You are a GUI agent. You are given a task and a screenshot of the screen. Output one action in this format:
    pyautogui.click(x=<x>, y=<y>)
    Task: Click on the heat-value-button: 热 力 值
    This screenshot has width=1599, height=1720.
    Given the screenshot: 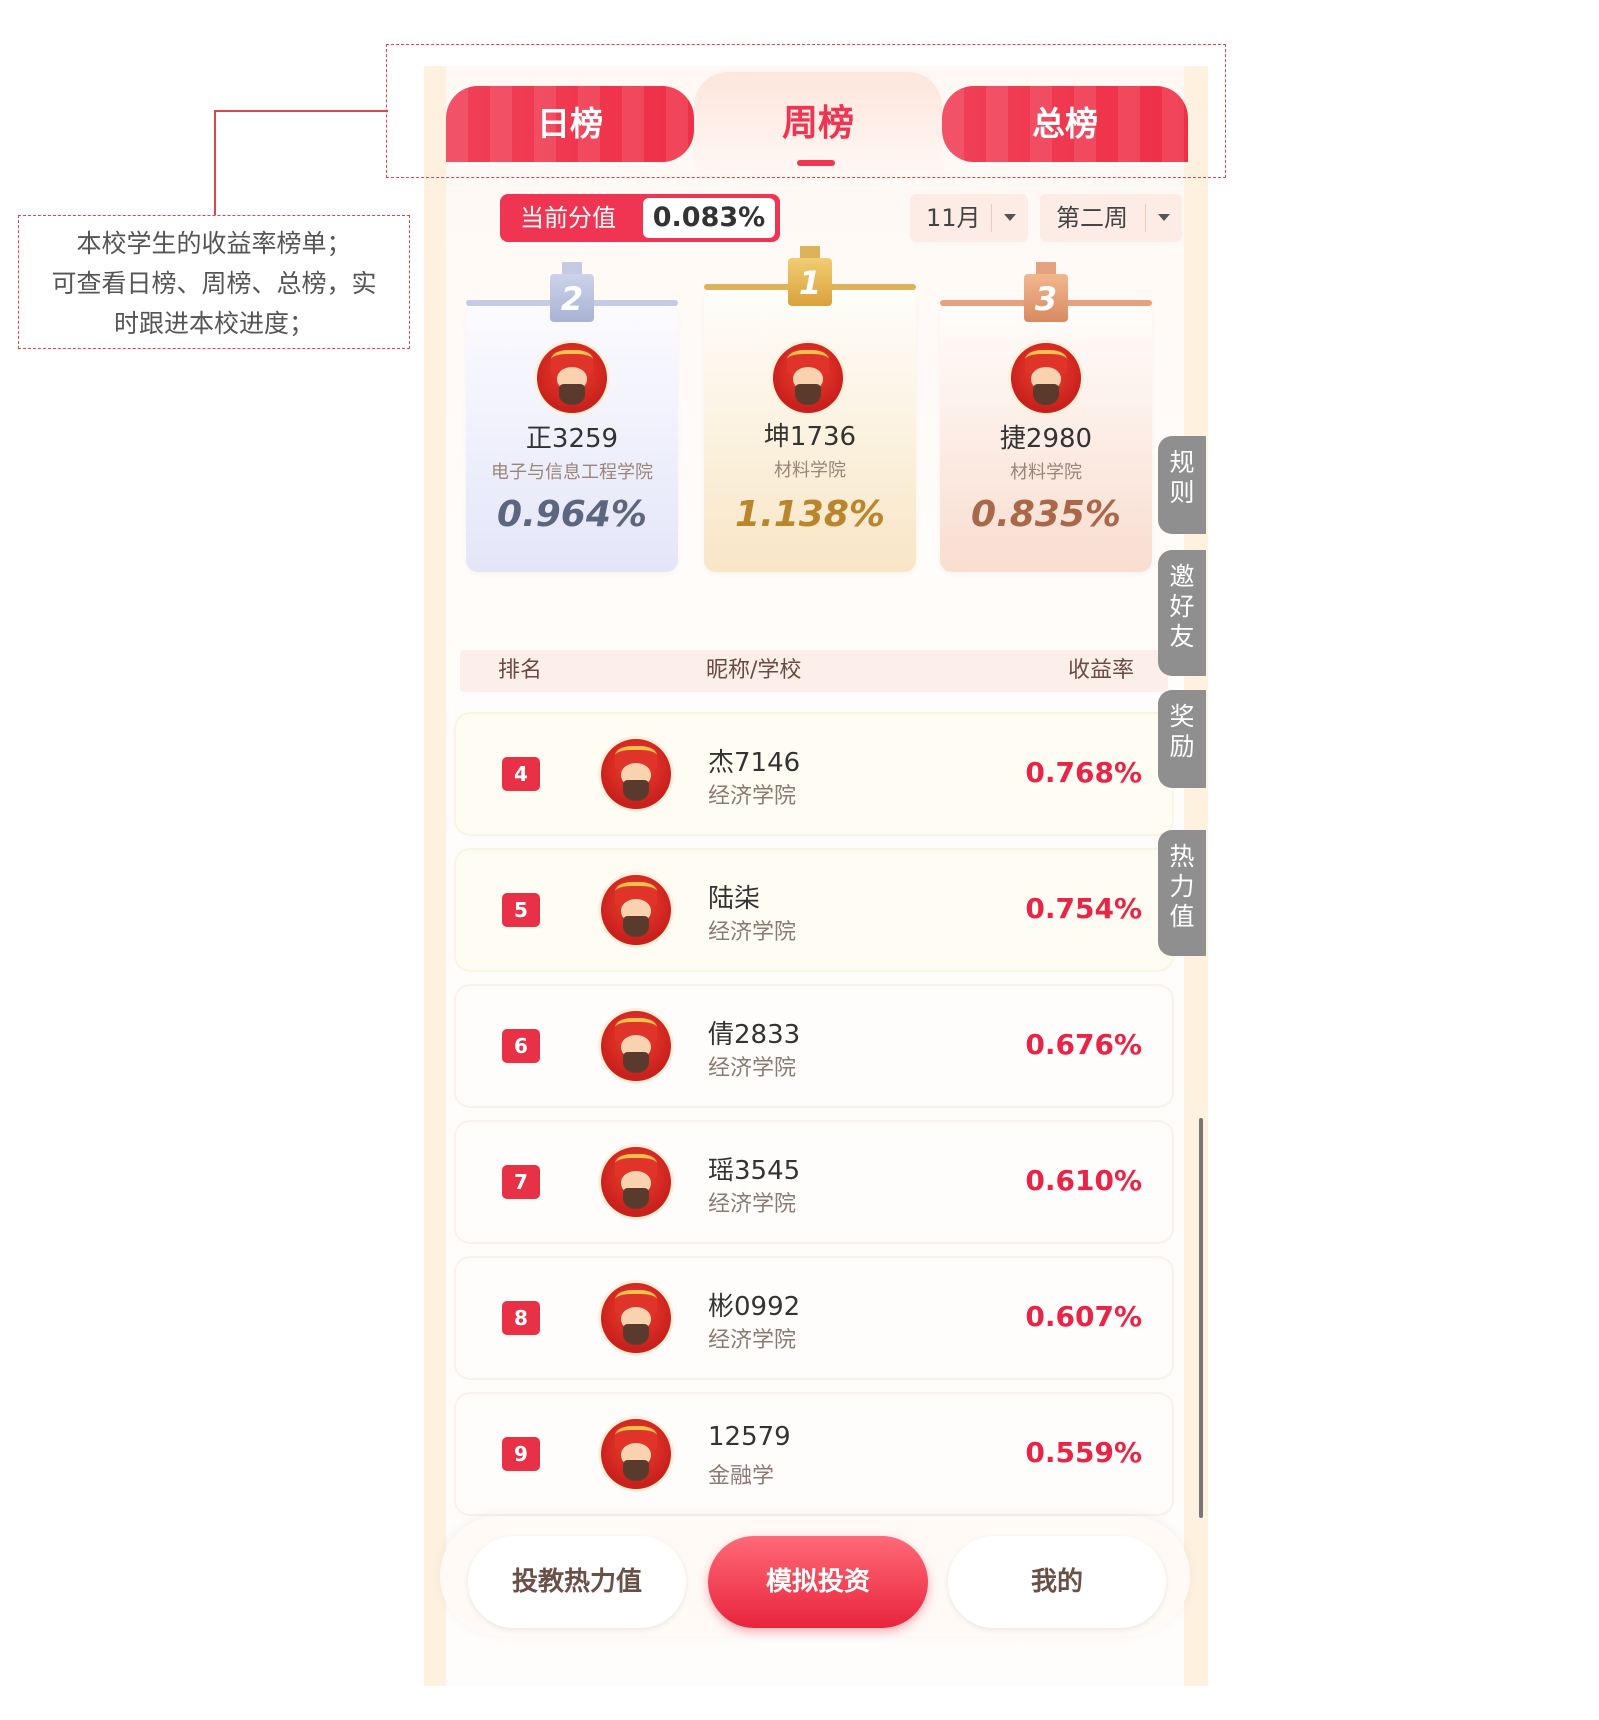 What is the action you would take?
    pyautogui.click(x=1182, y=893)
    